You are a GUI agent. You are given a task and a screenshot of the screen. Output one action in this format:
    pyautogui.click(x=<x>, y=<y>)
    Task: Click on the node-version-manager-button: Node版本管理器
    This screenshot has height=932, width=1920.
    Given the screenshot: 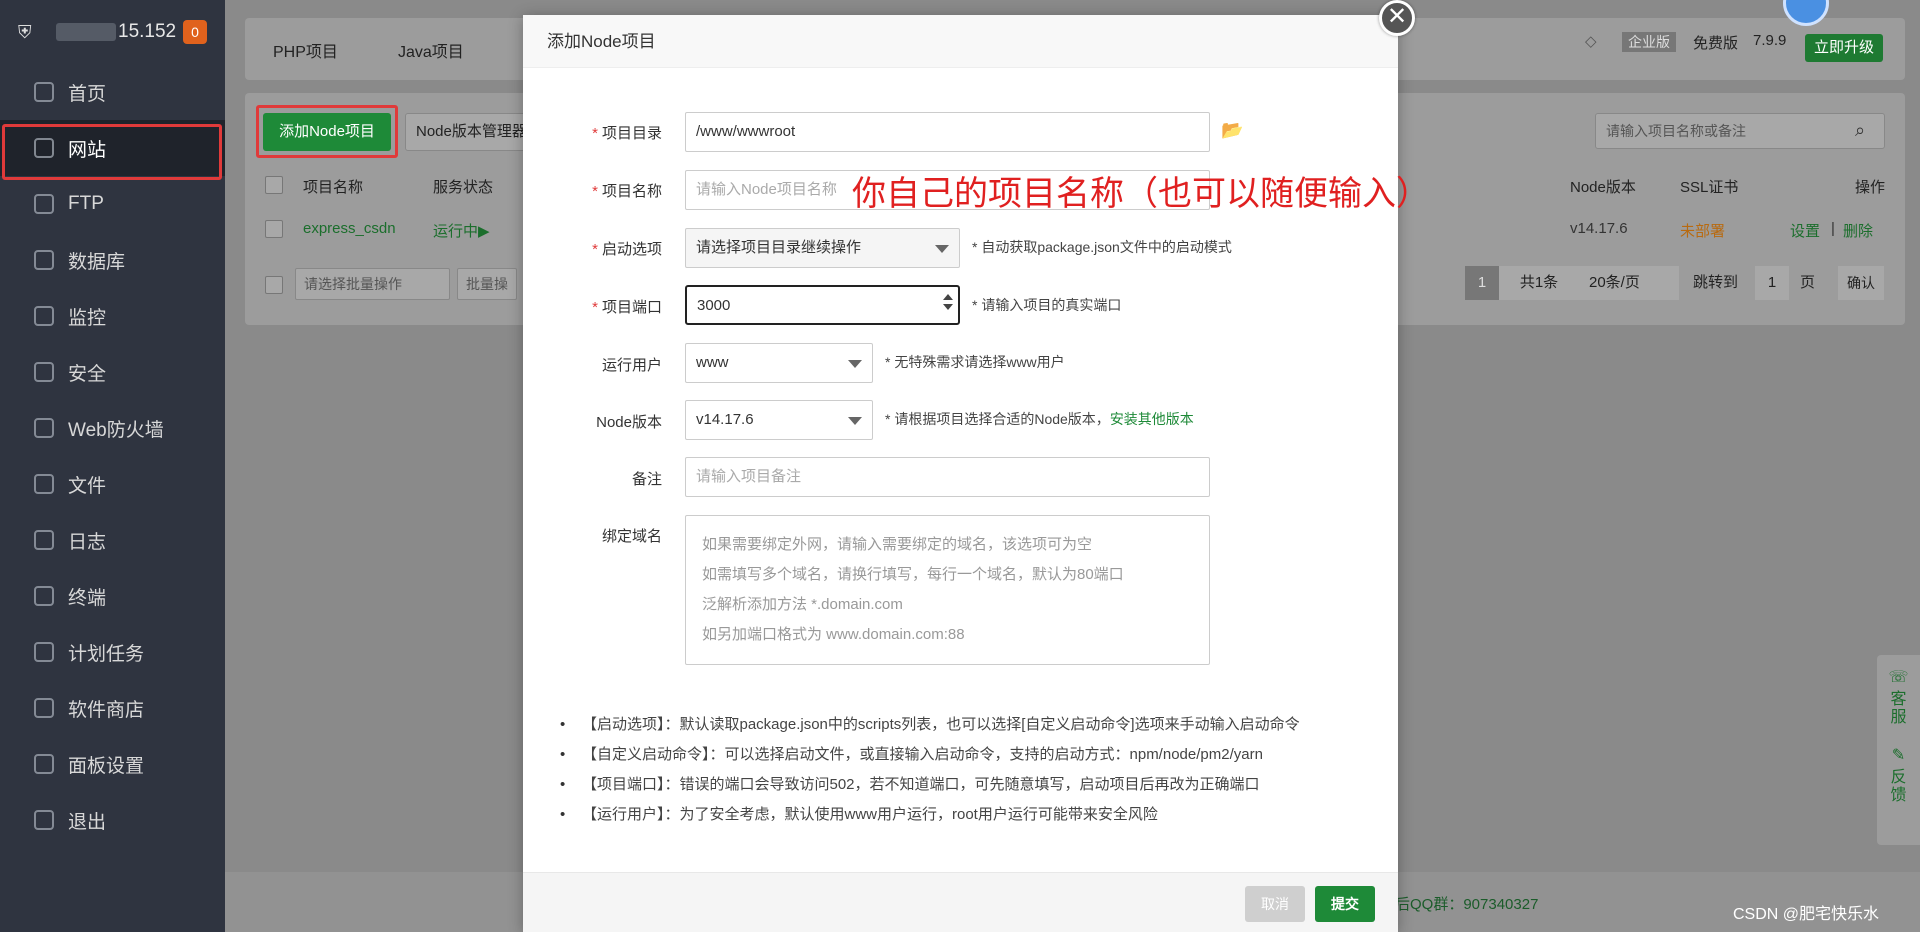 What is the action you would take?
    pyautogui.click(x=470, y=132)
    